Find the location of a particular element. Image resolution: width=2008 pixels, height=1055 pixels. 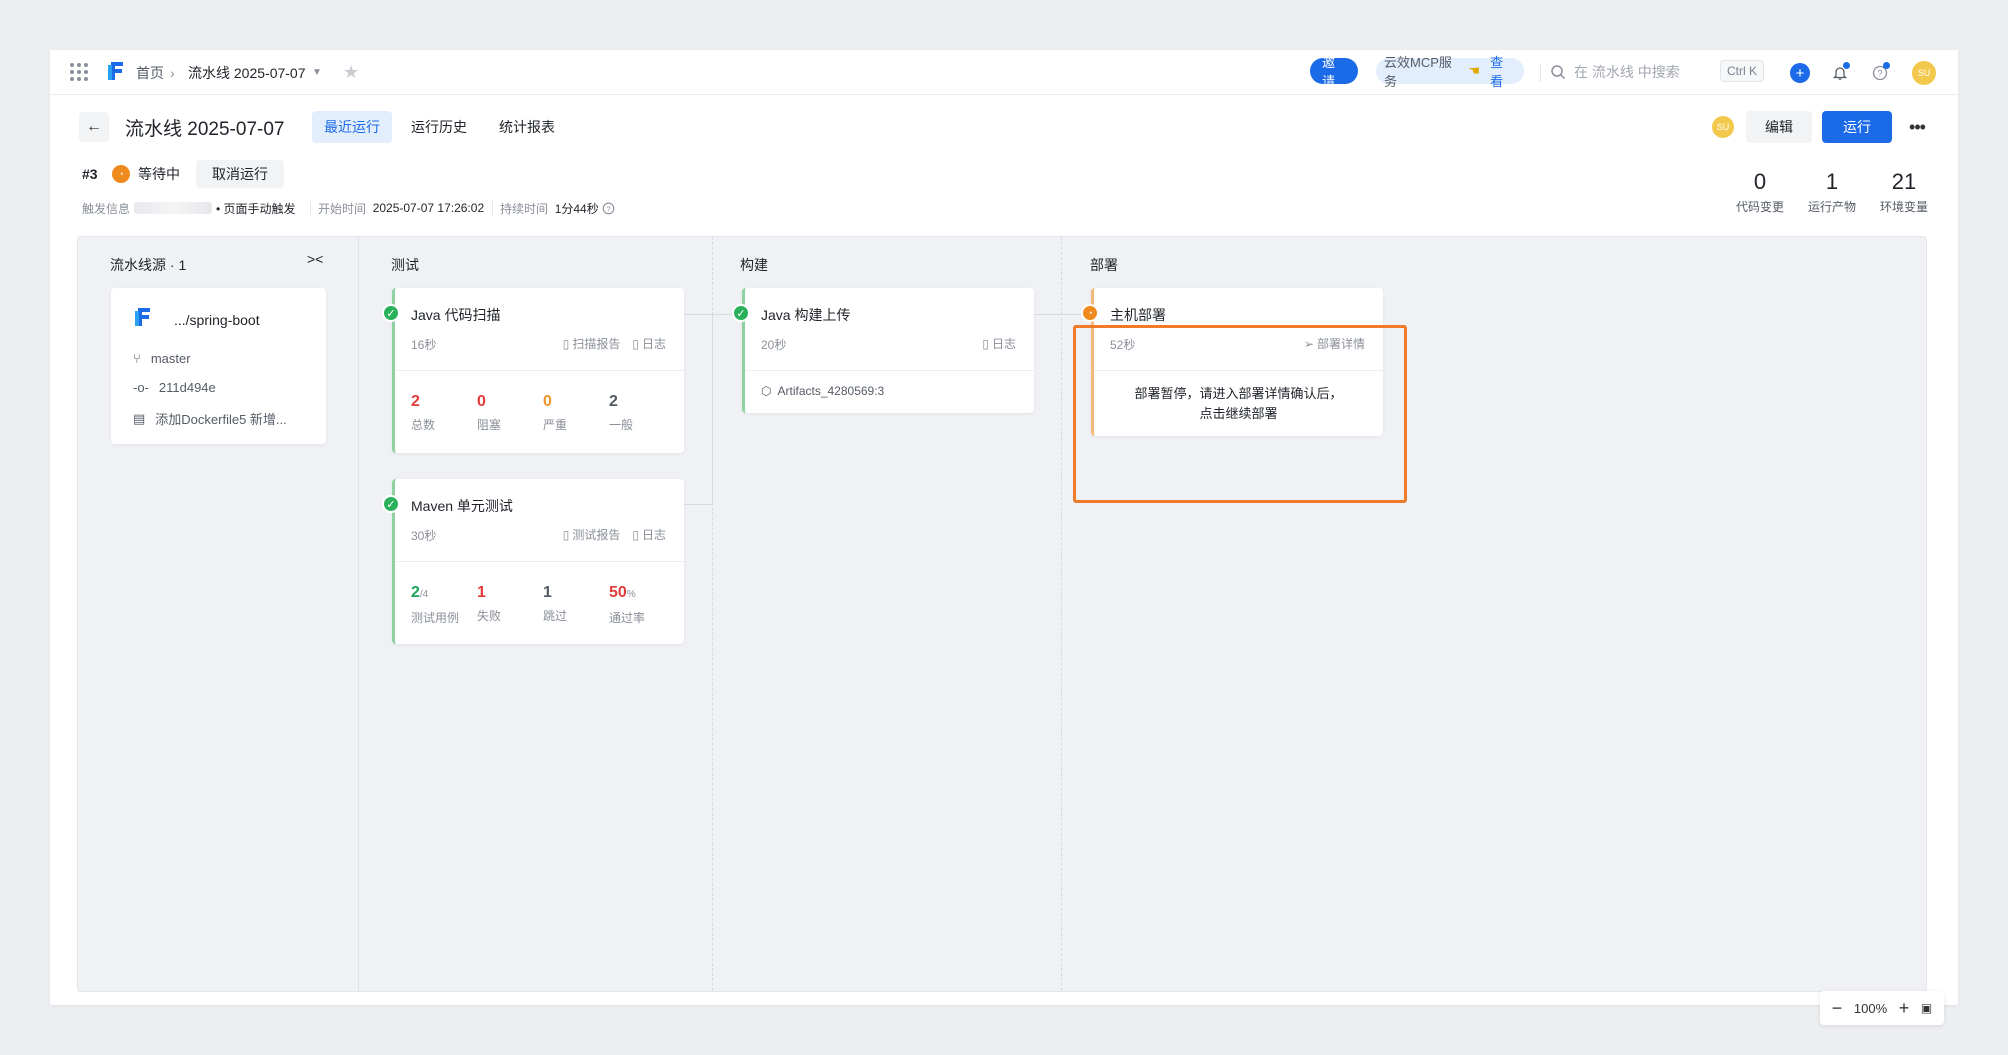

job-name: Java 构建上传 is located at coordinates (806, 315).